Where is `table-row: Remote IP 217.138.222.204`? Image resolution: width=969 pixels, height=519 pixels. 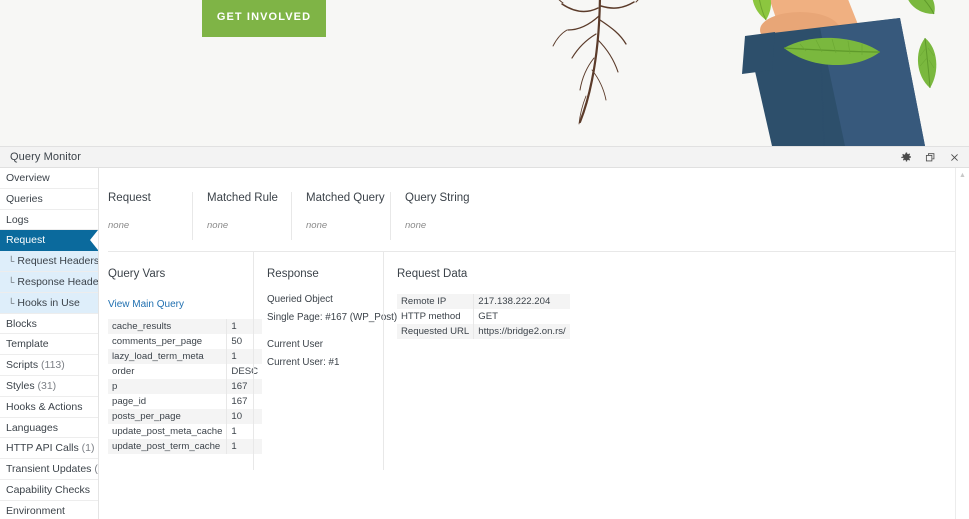 table-row: Remote IP 217.138.222.204 is located at coordinates (483, 301).